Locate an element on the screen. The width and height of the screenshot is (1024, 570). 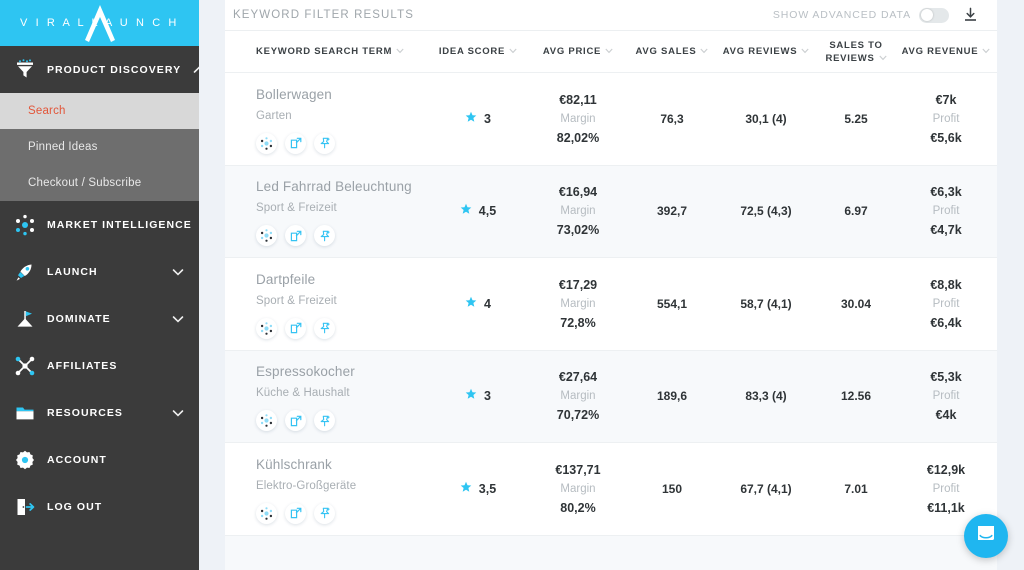
keyword-term: Kühlschrank is located at coordinates (294, 464).